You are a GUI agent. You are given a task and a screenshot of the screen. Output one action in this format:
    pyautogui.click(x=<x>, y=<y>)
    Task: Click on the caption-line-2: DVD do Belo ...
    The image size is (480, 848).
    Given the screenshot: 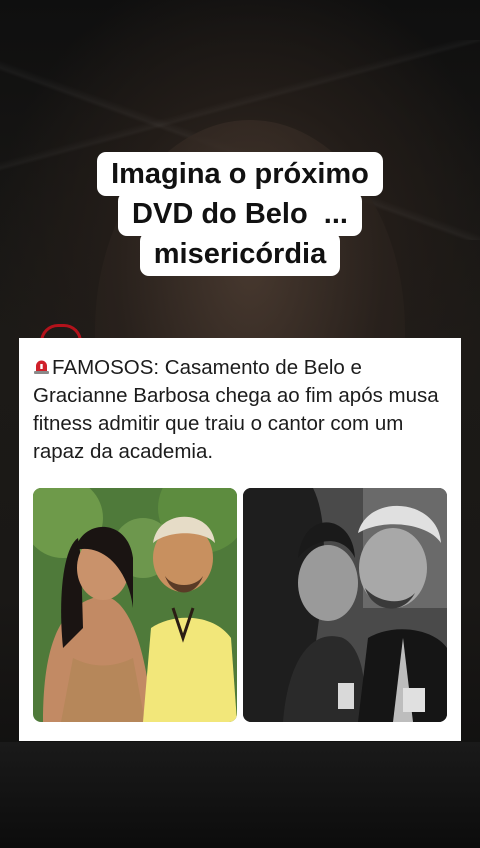 What is the action you would take?
    pyautogui.click(x=240, y=214)
    